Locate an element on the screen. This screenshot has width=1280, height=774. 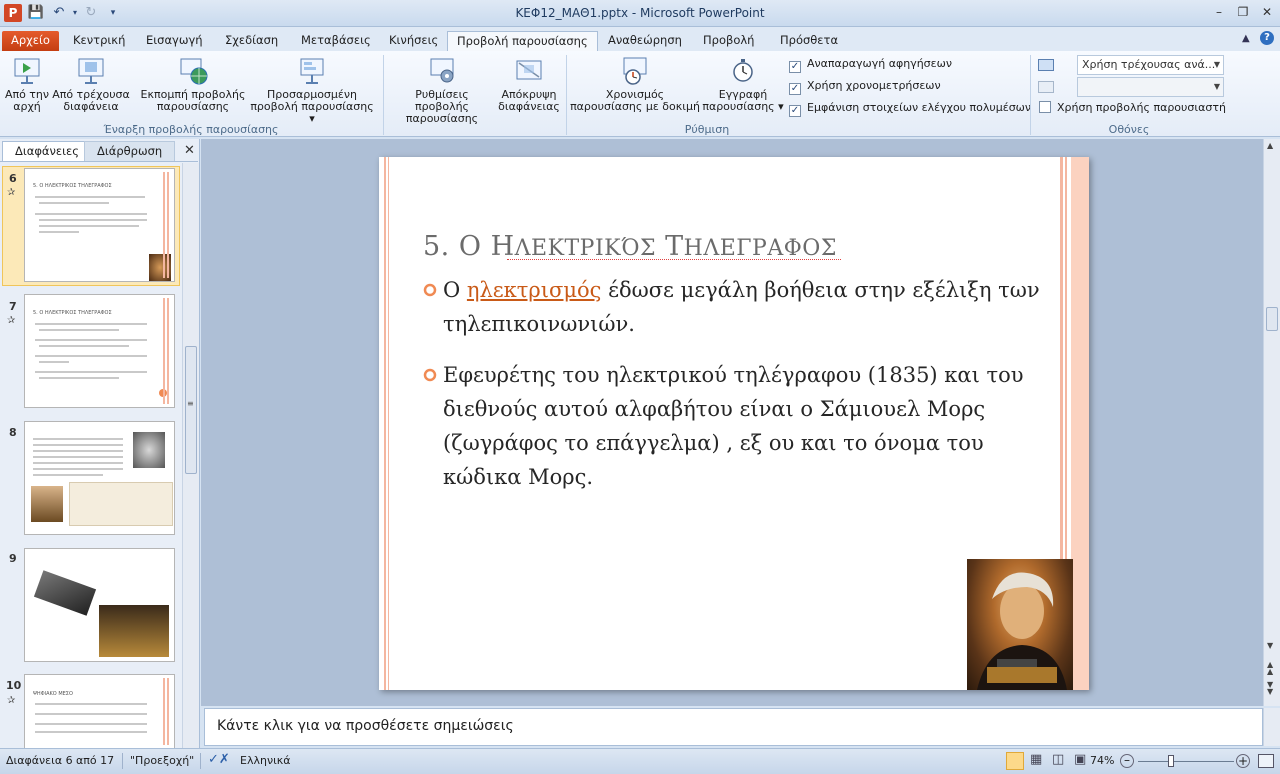
slide-border-band is located at coordinates (1080, 423).